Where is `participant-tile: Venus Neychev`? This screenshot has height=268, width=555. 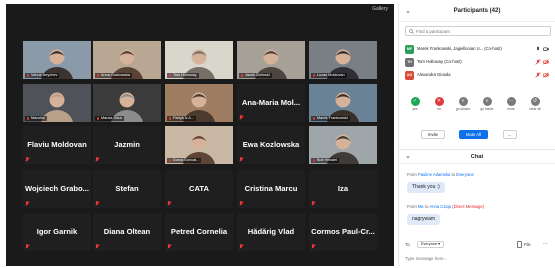
participant-tile: Venus Neychev is located at coordinates (57, 60).